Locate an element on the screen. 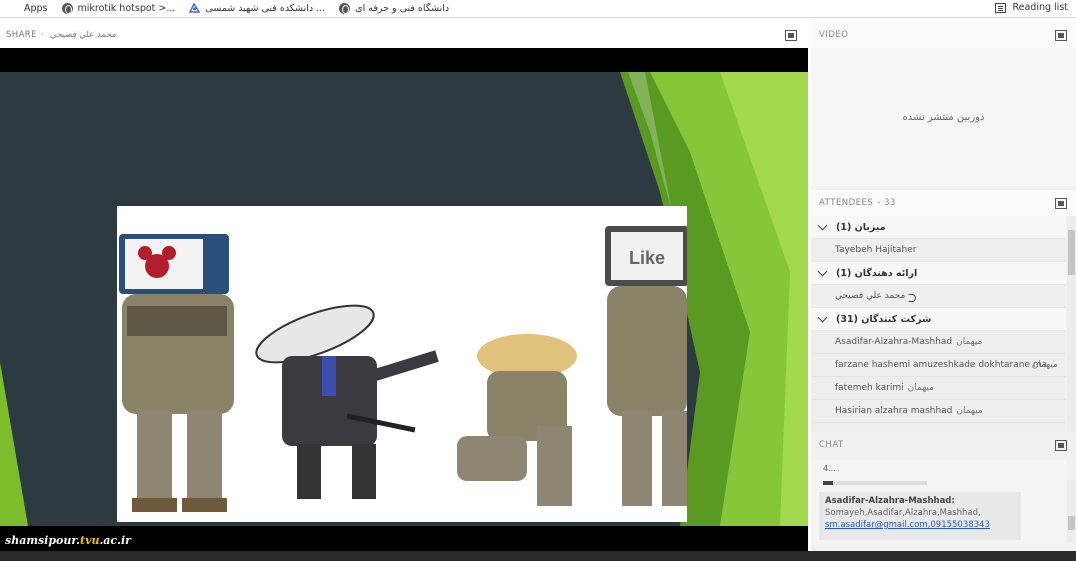 This screenshot has height=561, width=1076. reading-list-label: Reading list is located at coordinates (1040, 7).